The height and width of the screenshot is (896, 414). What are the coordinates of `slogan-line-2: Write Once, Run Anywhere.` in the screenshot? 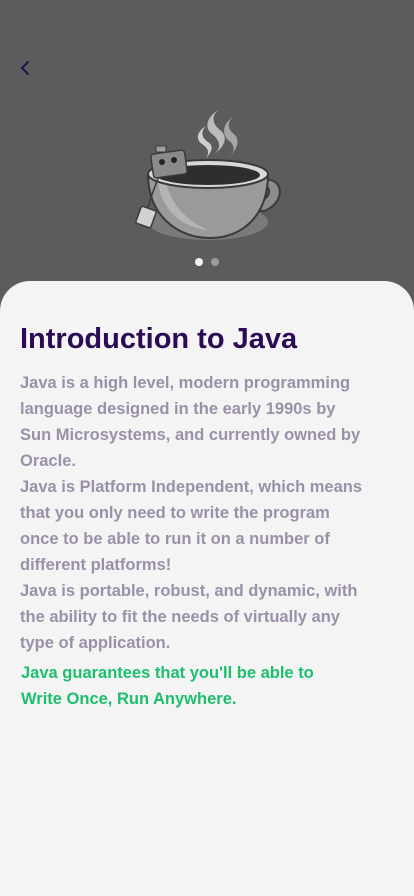 It's located at (129, 699).